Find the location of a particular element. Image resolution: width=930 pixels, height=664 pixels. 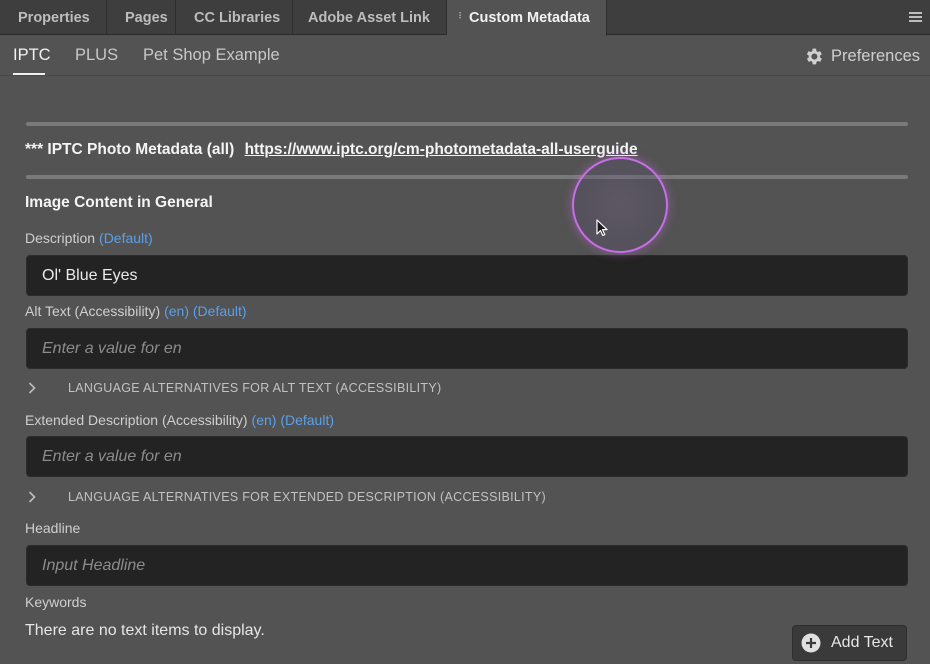

keywords-empty-message: There are no text items to display. is located at coordinates (145, 630).